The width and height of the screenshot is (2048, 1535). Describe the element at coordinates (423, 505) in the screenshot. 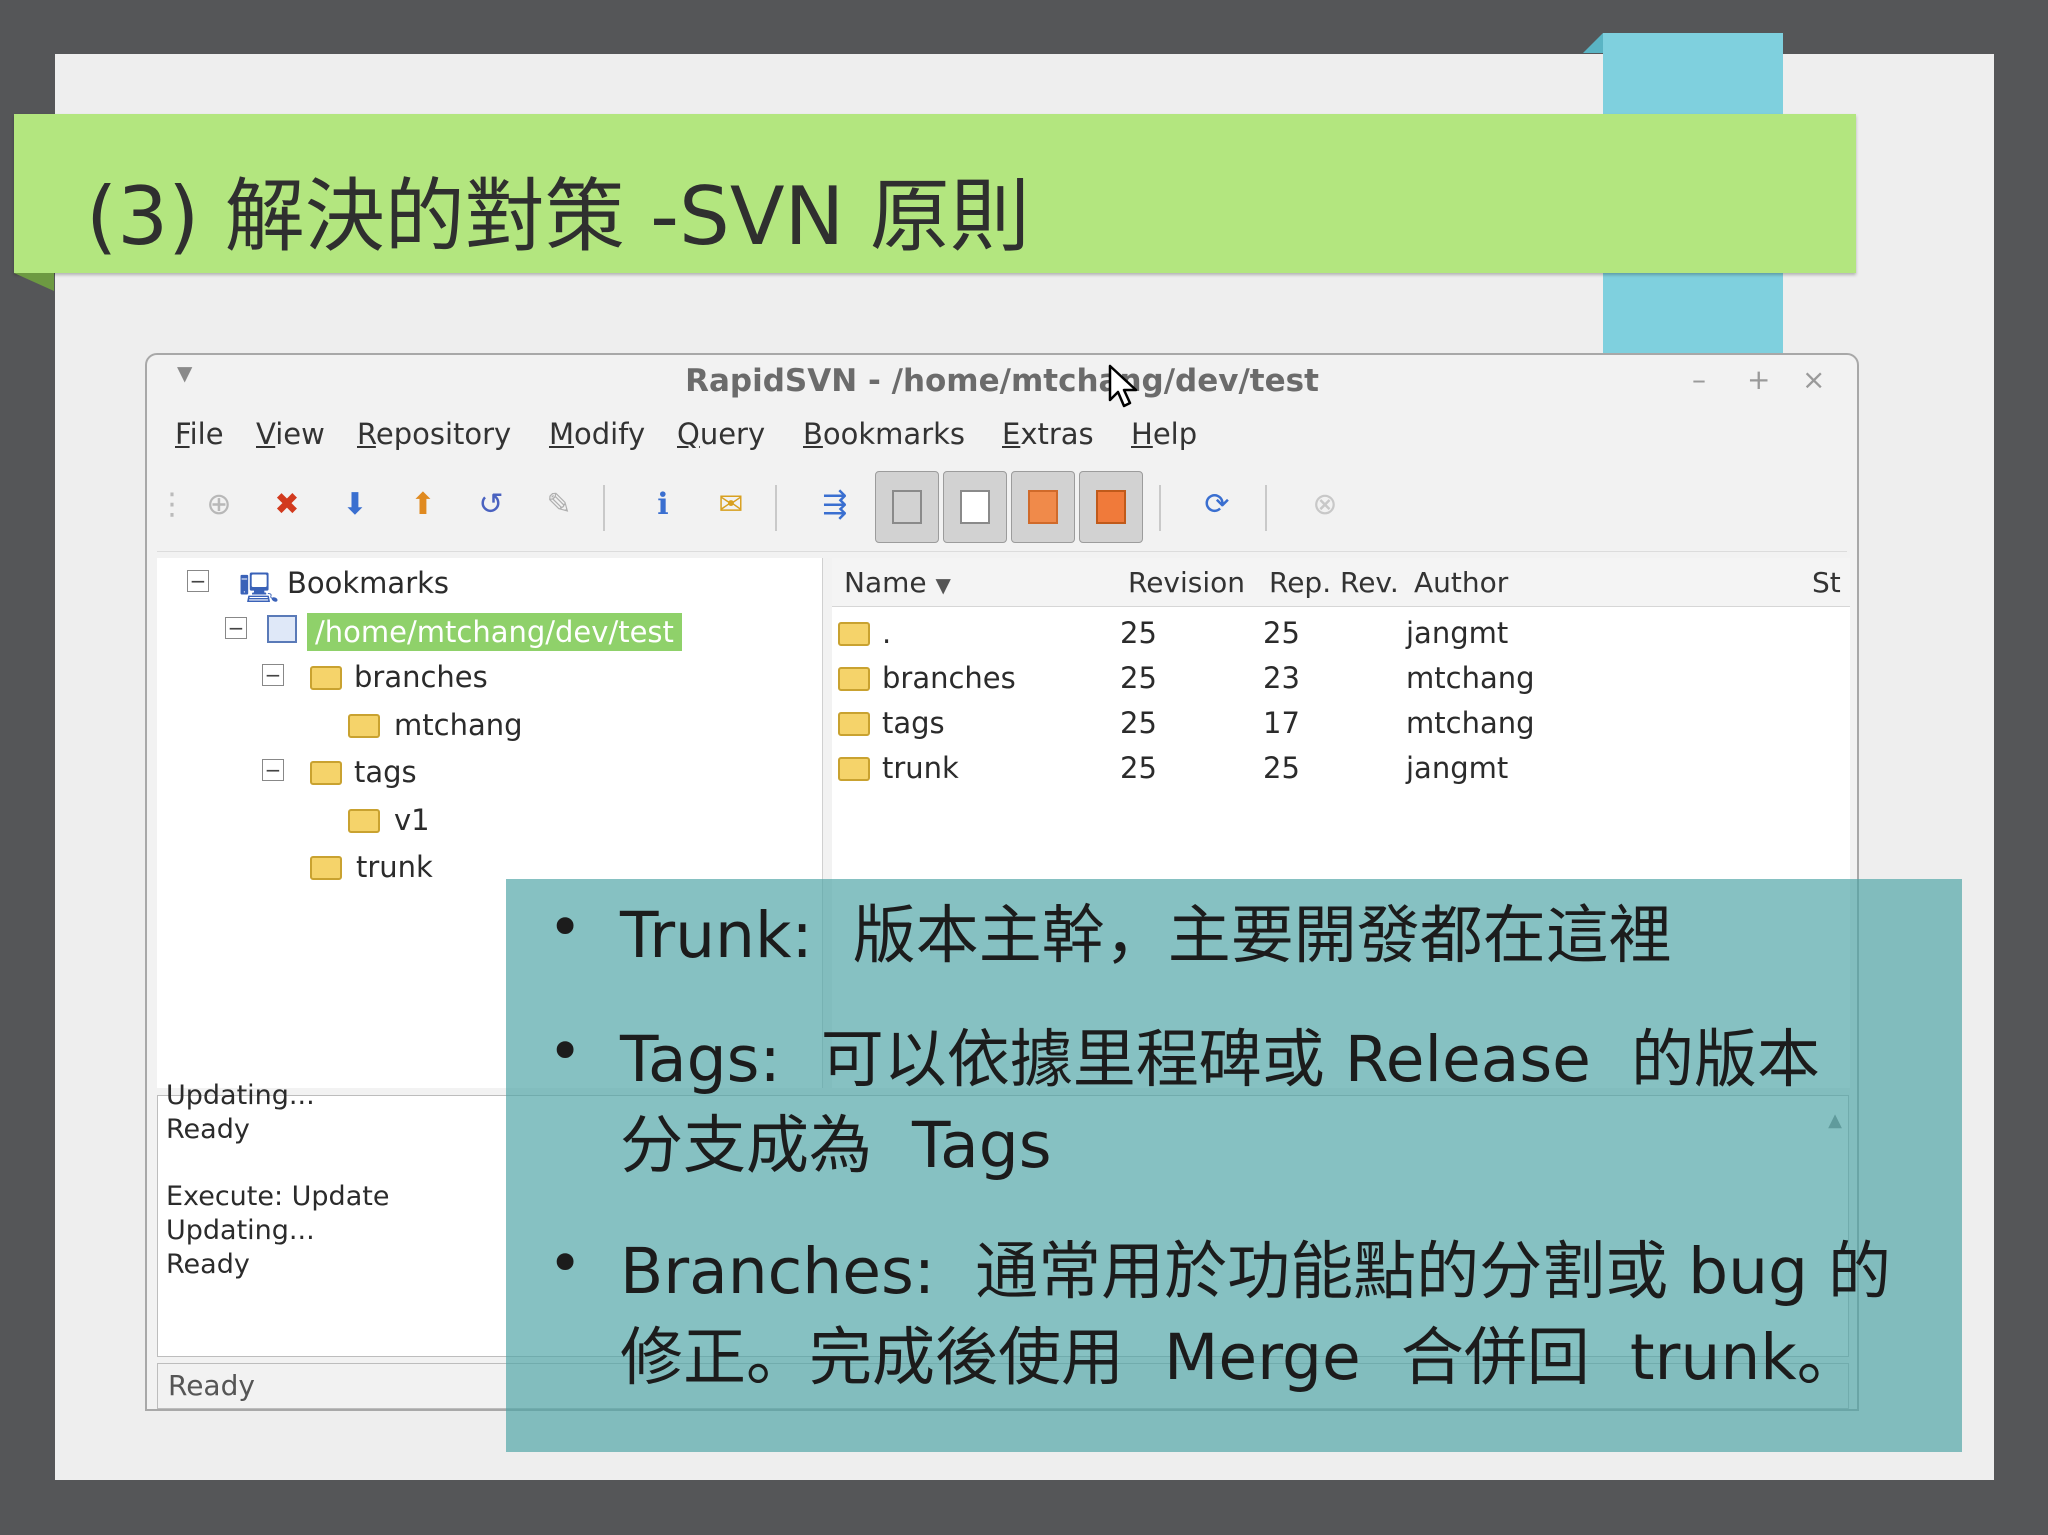

I see `commit-icon: ⬆` at that location.